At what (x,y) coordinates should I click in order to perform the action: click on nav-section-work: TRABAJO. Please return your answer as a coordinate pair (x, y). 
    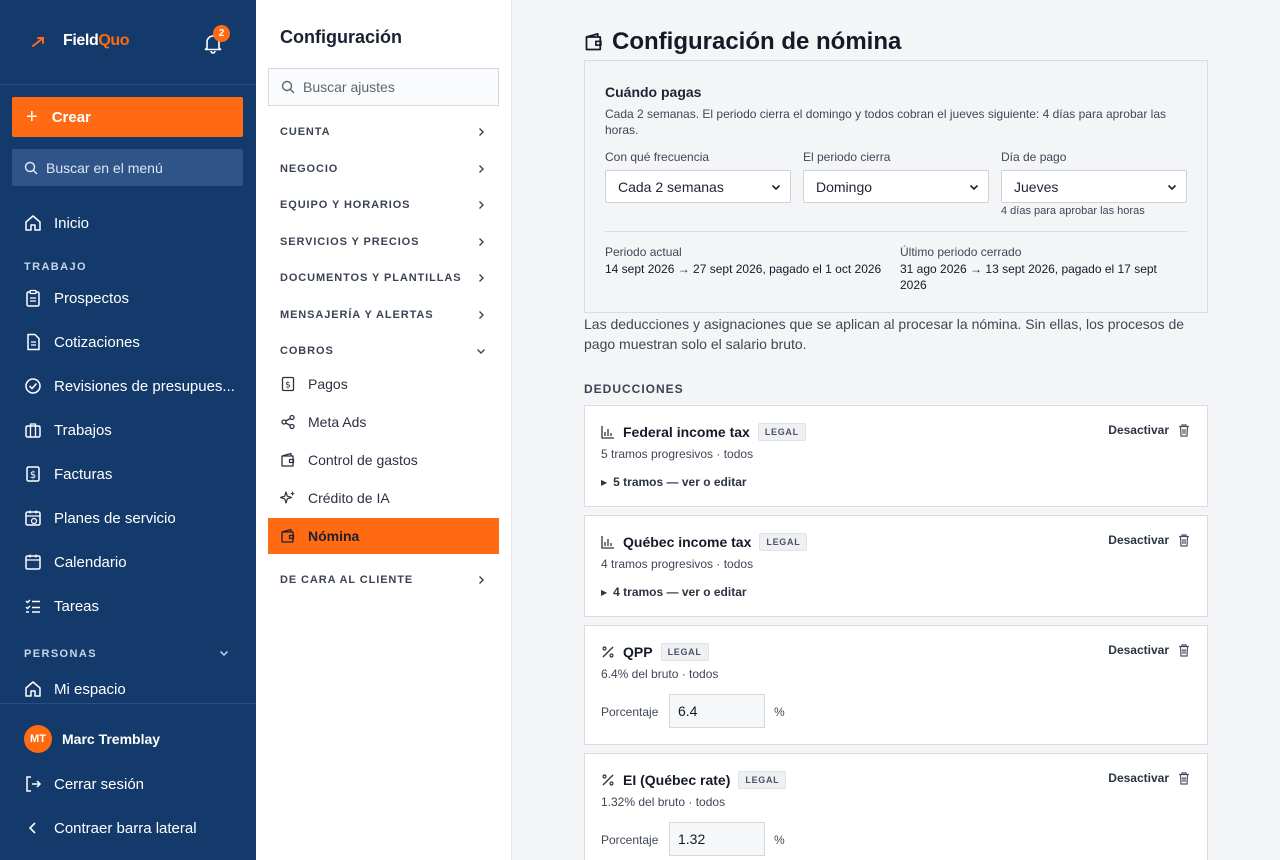
    Looking at the image, I should click on (55, 267).